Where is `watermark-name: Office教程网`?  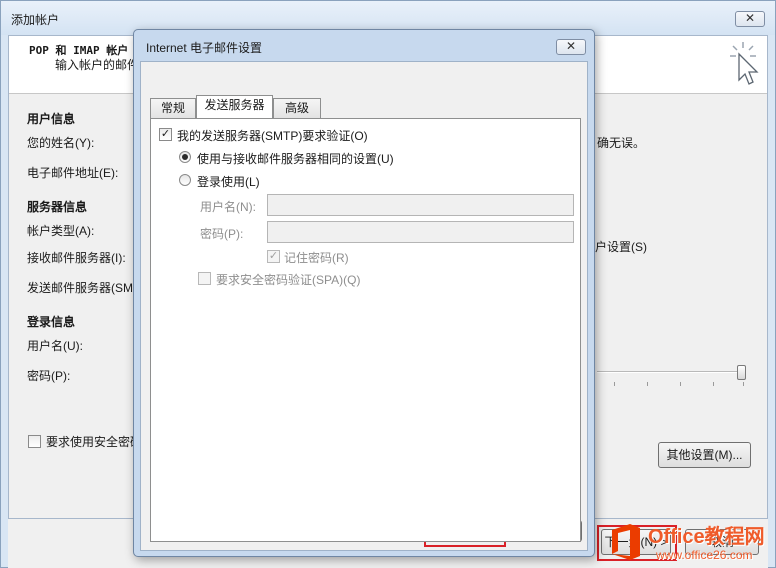 watermark-name: Office教程网 is located at coordinates (706, 537).